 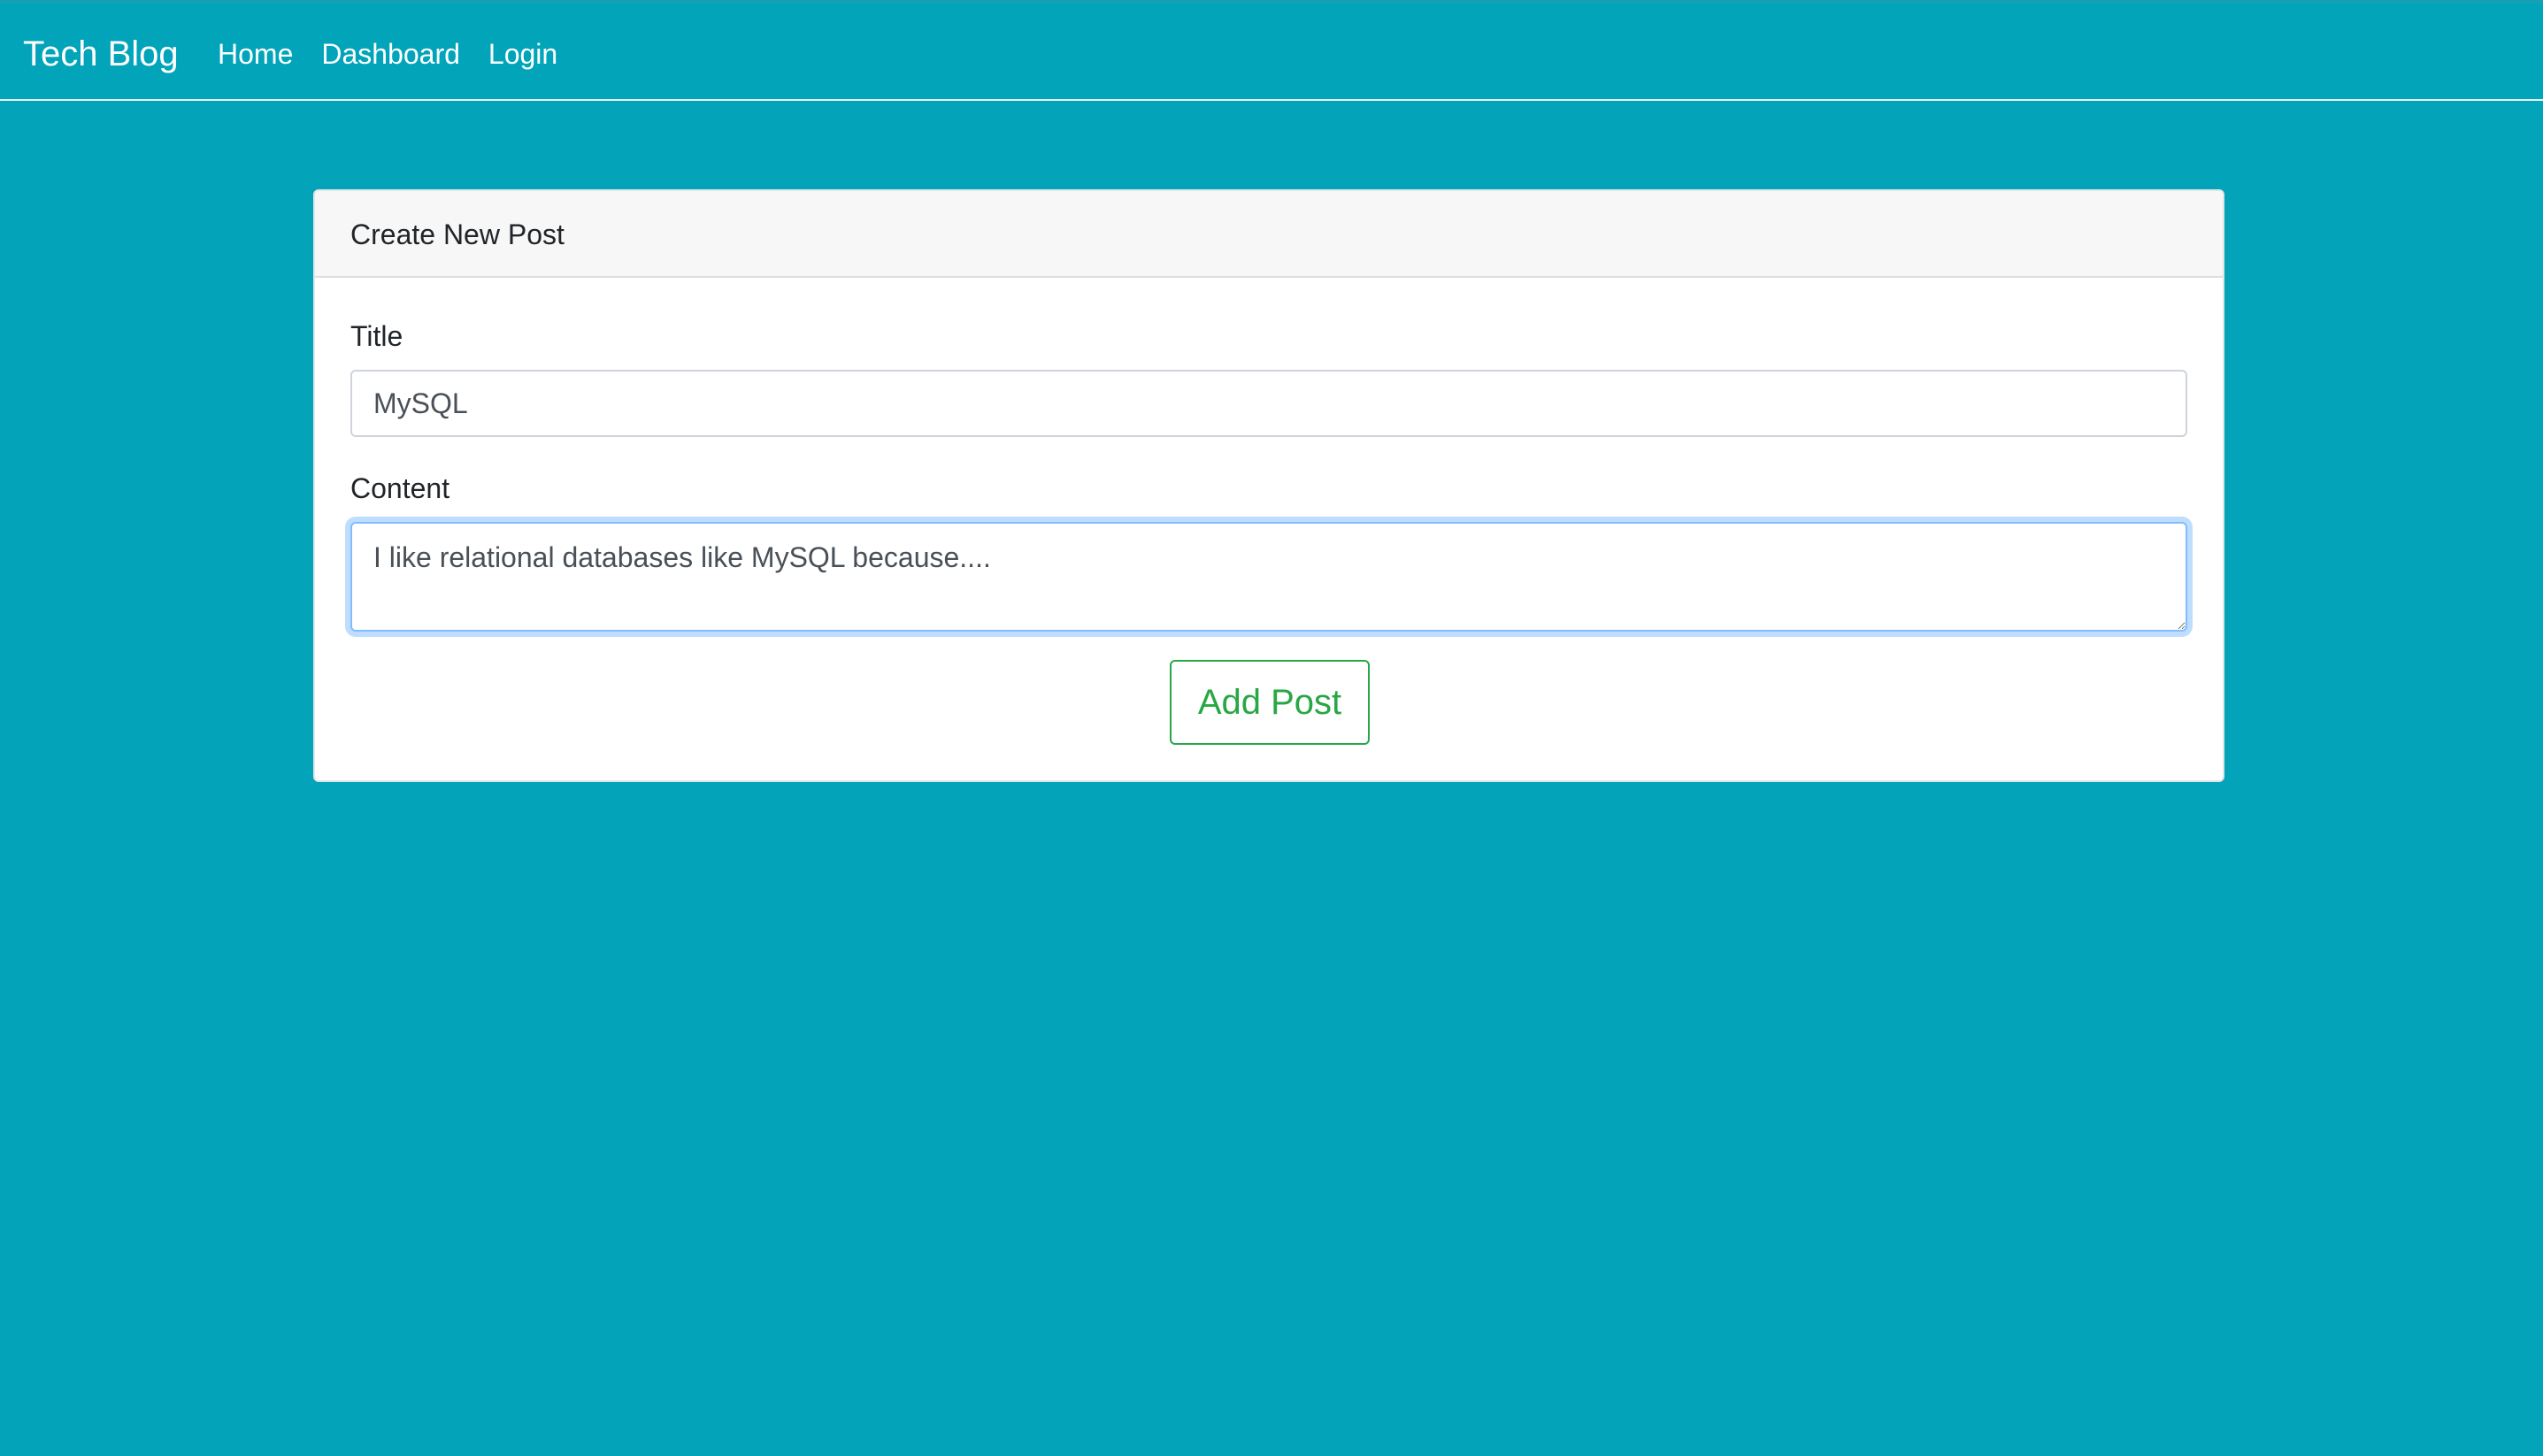 I want to click on navbar: Tech Blog Home Dashboard Login, so click(x=1271, y=52).